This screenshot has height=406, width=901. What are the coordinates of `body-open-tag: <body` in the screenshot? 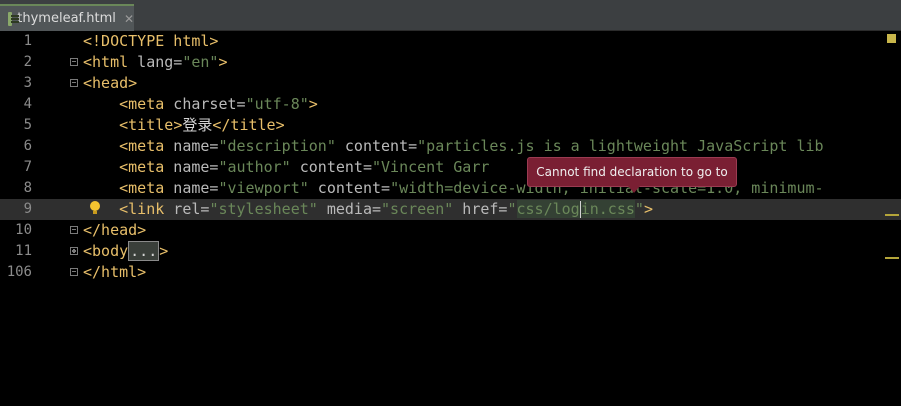 It's located at (106, 251).